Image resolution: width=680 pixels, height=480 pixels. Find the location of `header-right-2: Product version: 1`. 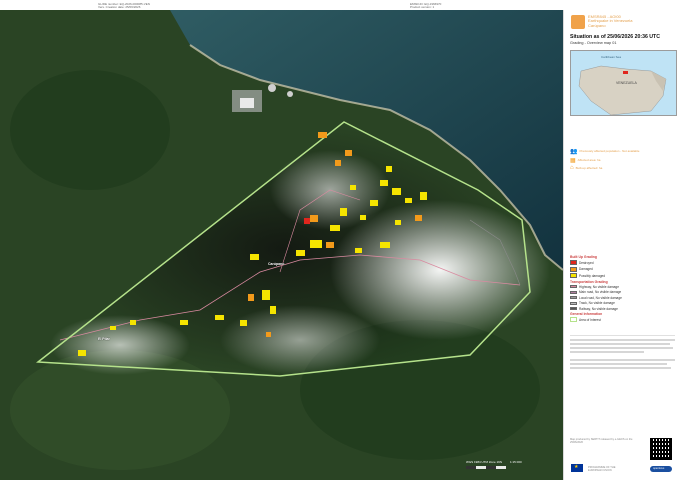

header-right-2: Product version: 1 is located at coordinates (422, 7).